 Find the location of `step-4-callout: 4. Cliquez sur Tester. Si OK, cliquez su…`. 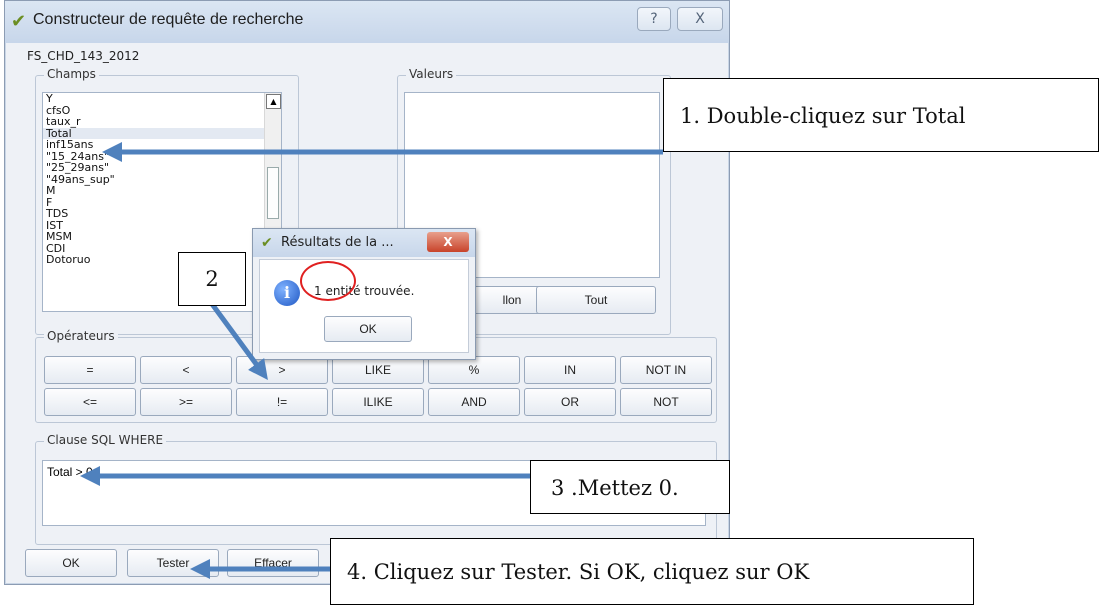

step-4-callout: 4. Cliquez sur Tester. Si OK, cliquez su… is located at coordinates (652, 571).